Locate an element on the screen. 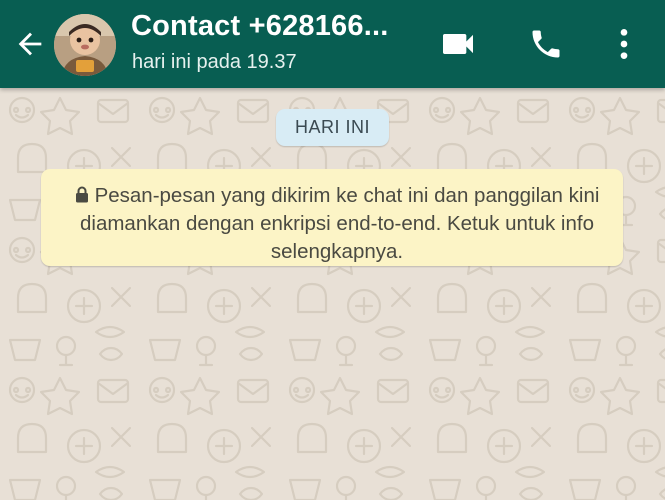 The width and height of the screenshot is (665, 500). arrow-back-icon is located at coordinates (30, 44).